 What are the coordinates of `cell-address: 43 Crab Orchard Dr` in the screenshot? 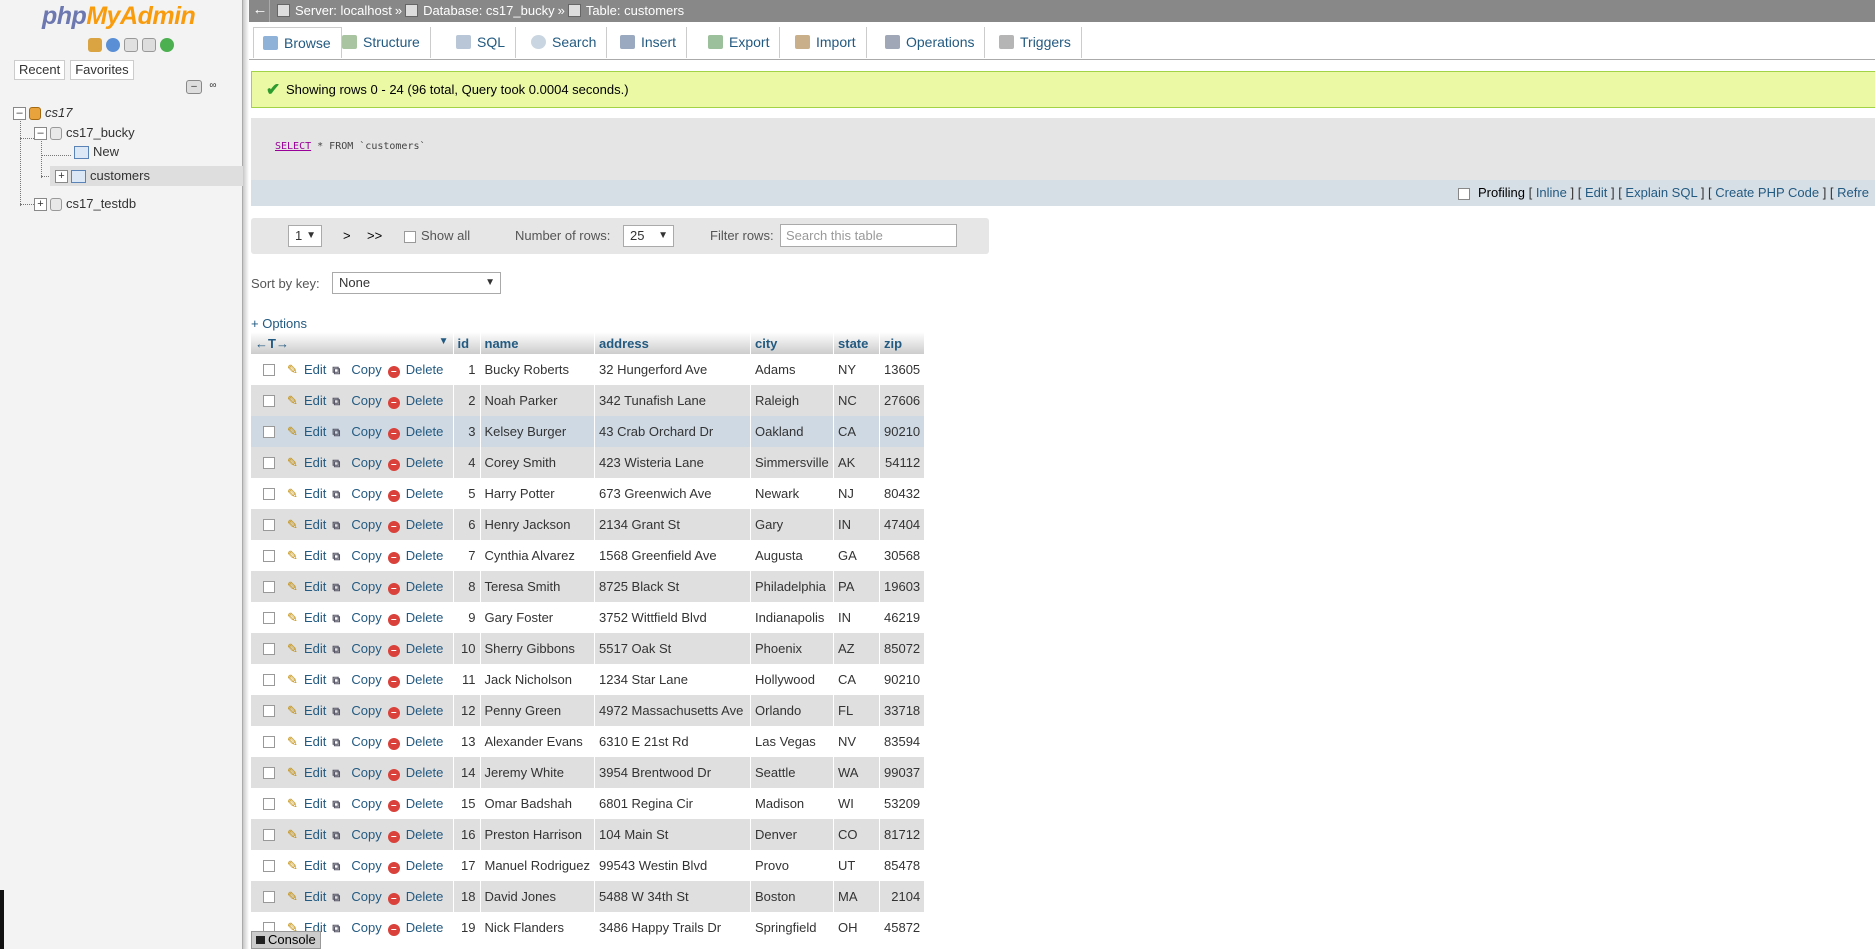 It's located at (673, 431).